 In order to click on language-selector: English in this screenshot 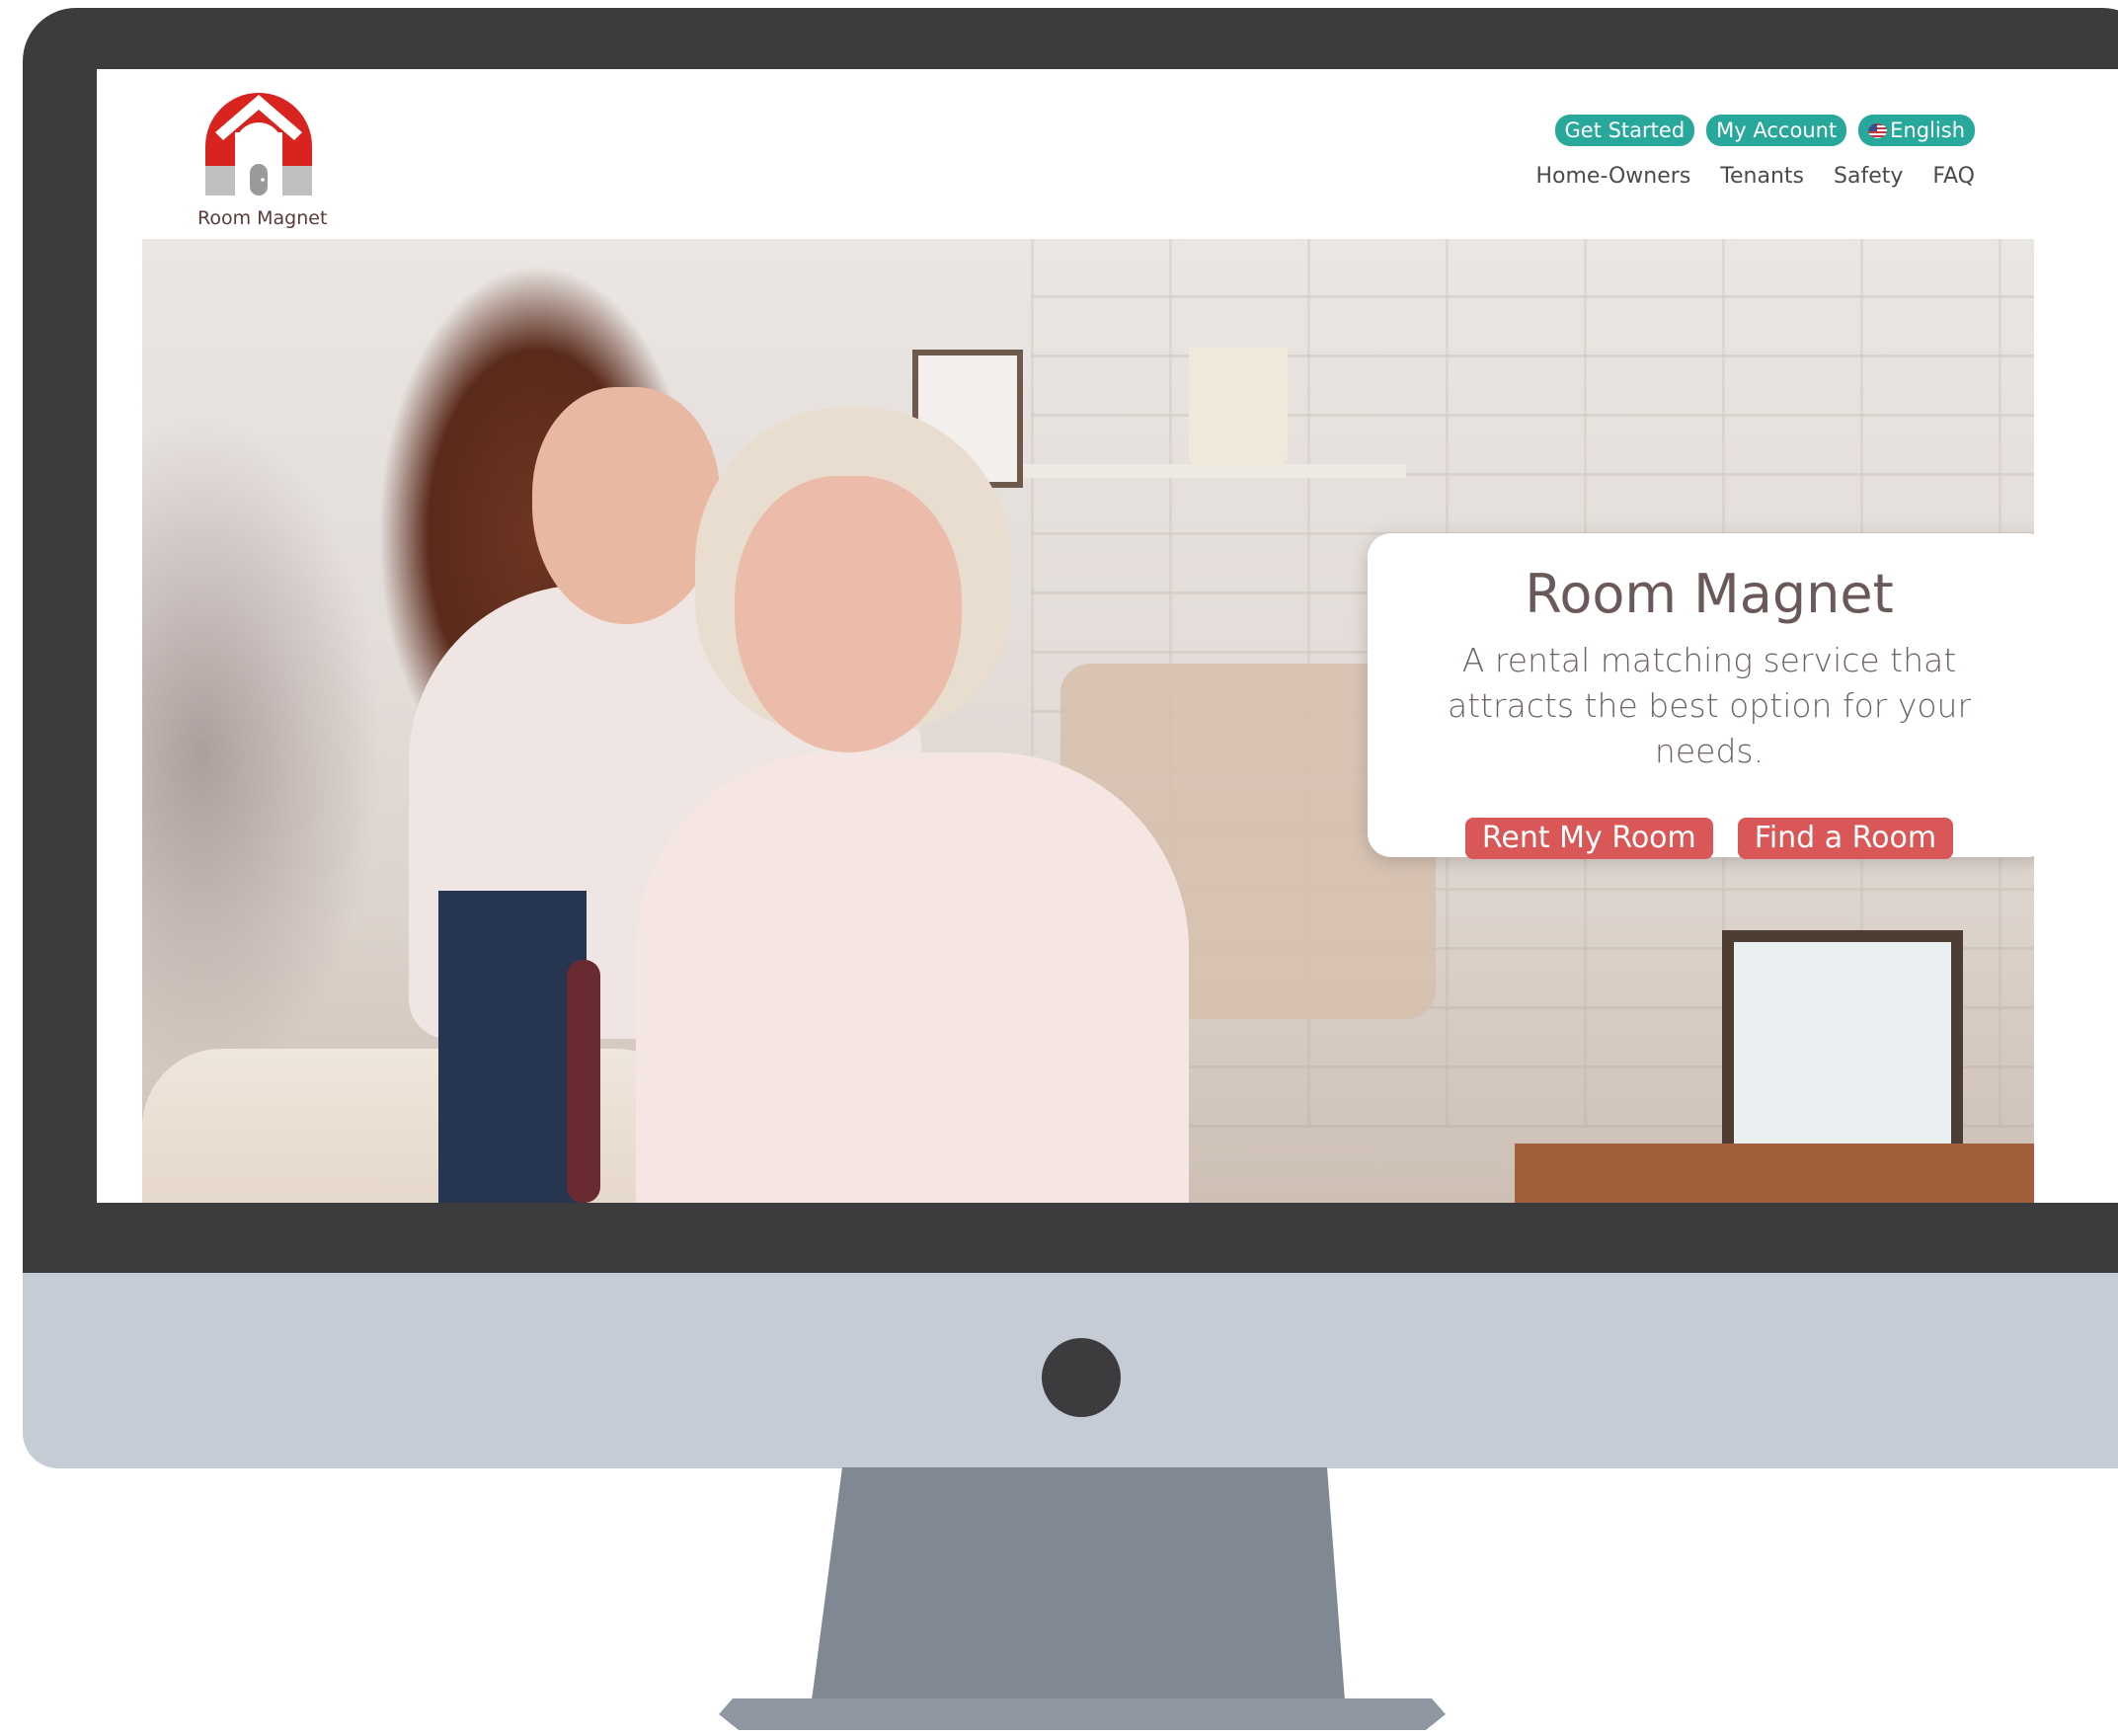, I will do `click(1916, 130)`.